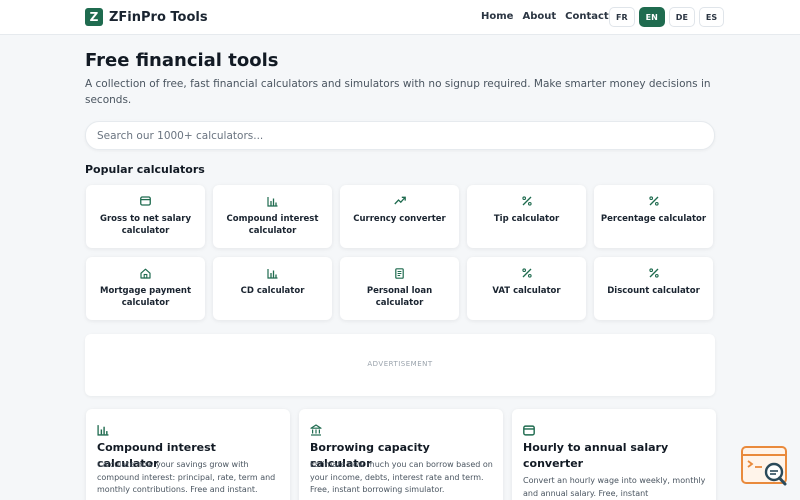 The width and height of the screenshot is (800, 500). Describe the element at coordinates (272, 225) in the screenshot. I see `tile-label: Compound interest calculator` at that location.